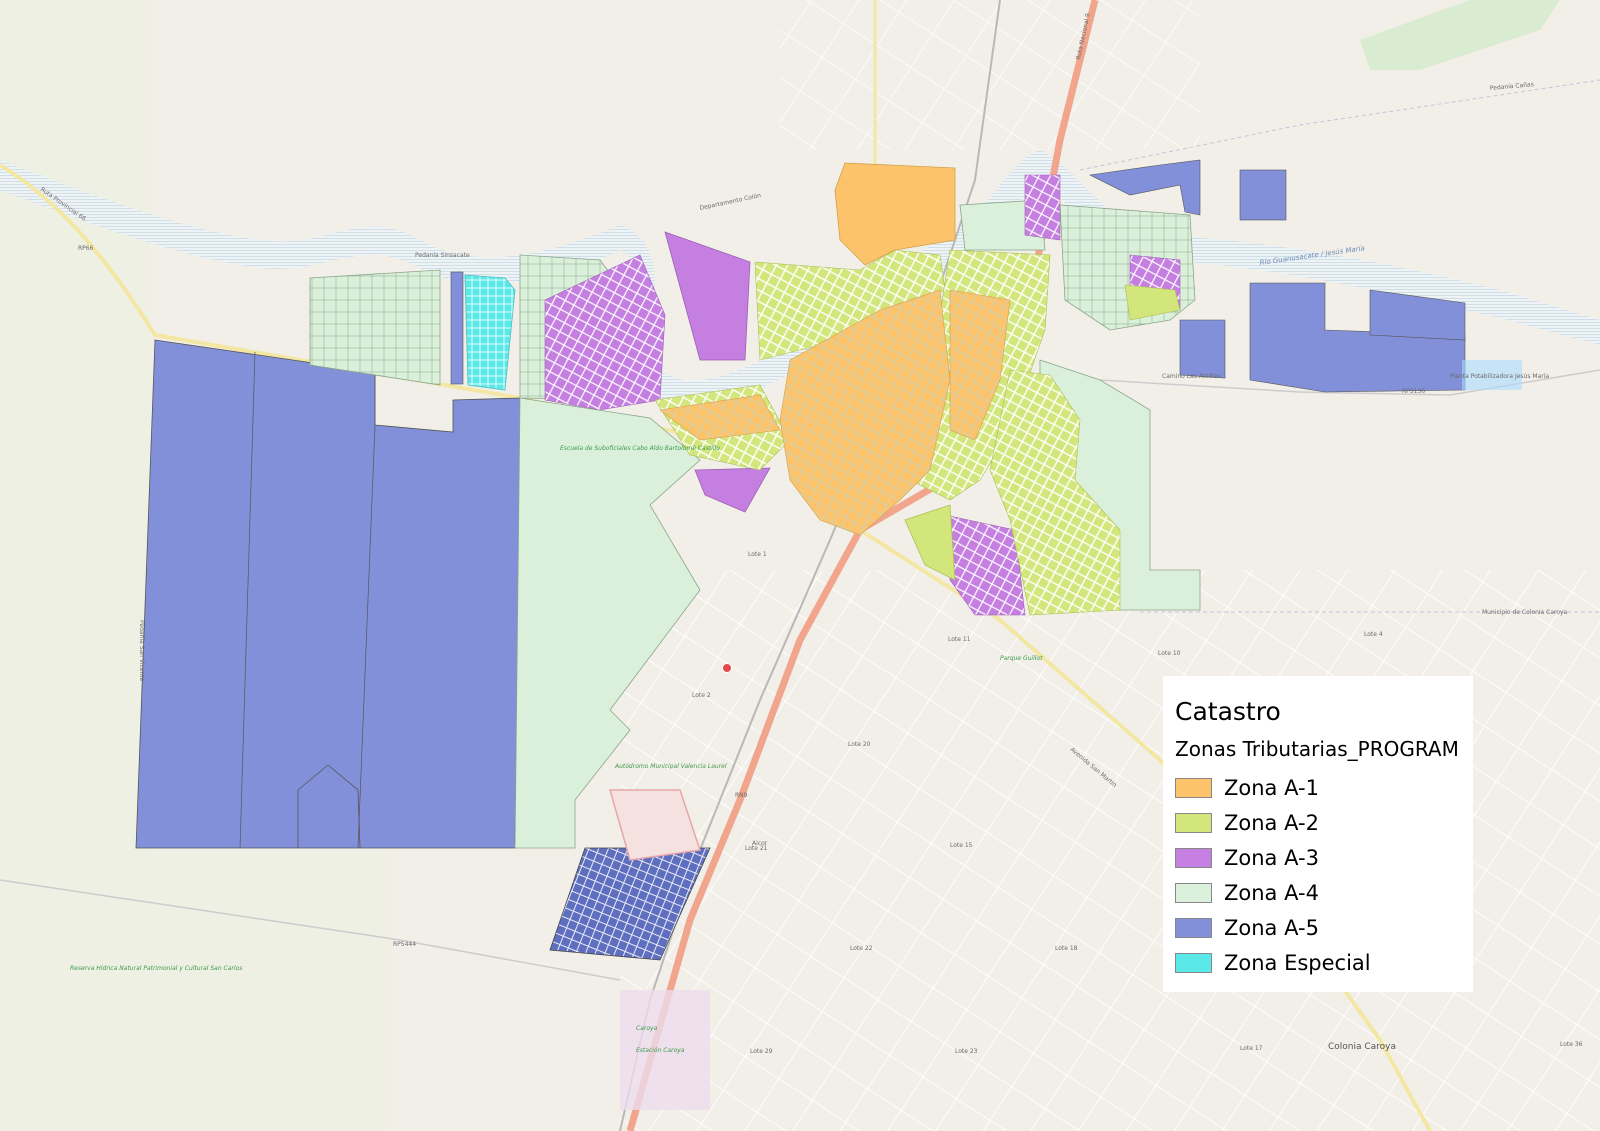  Describe the element at coordinates (1373, 634) in the screenshot. I see `map-label: Lote 4` at that location.